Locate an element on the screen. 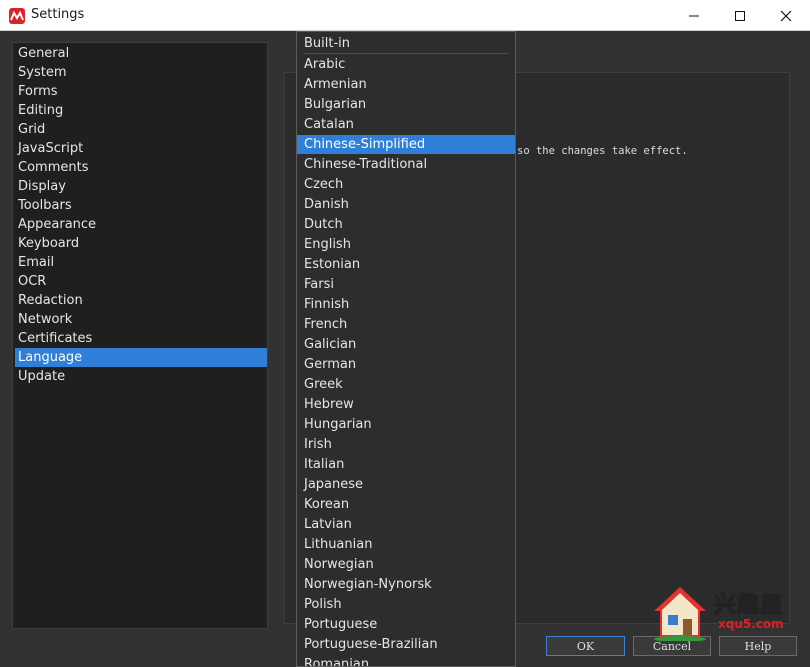  house-logo-icon is located at coordinates (680, 614).